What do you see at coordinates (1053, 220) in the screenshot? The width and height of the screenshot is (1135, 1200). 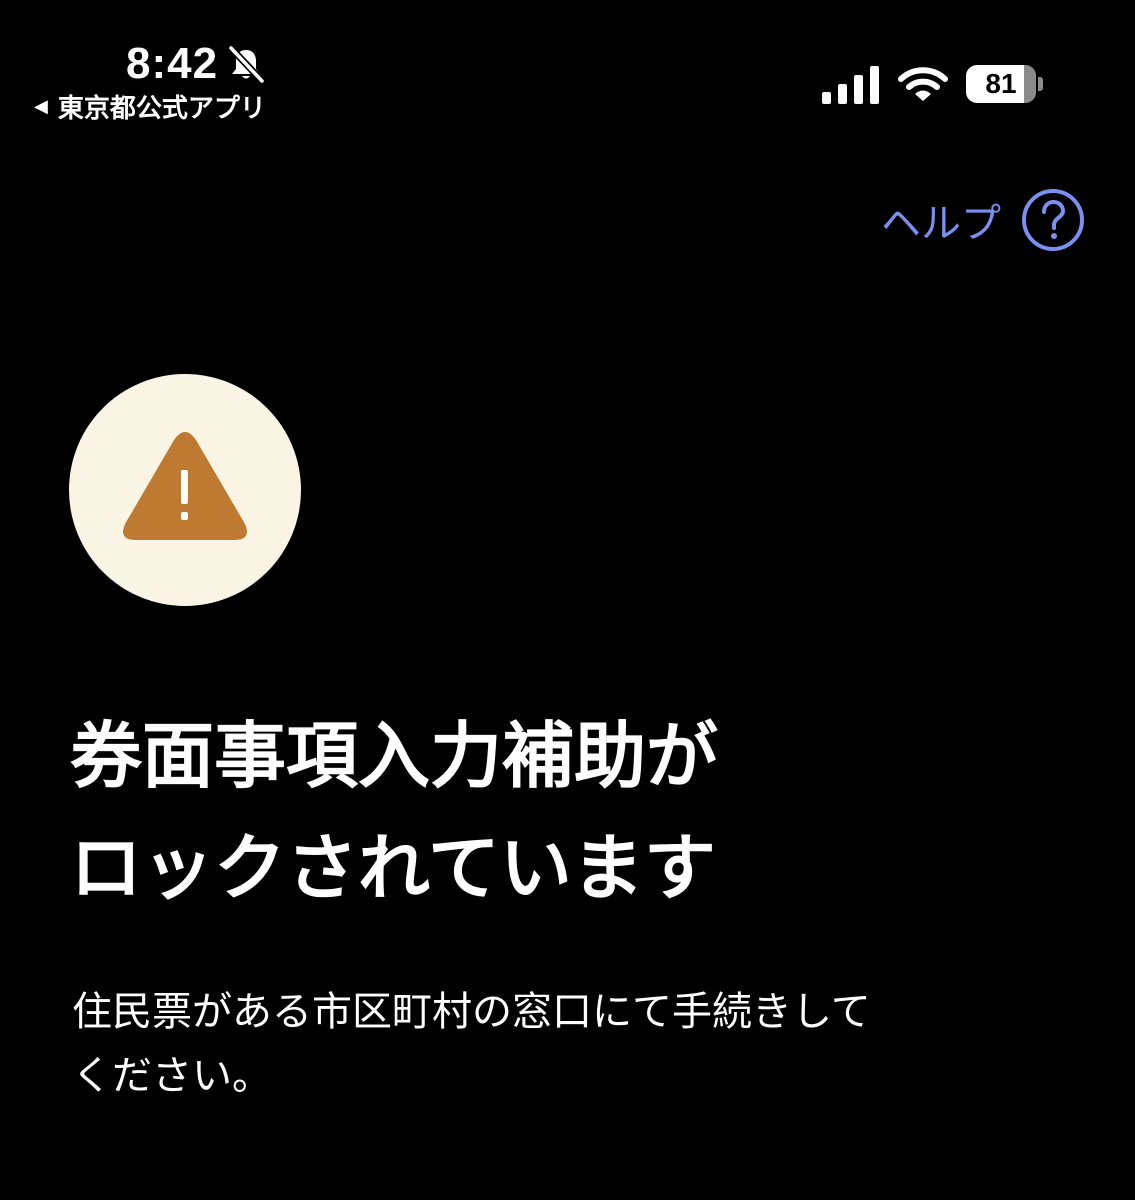 I see `question-circle-icon` at bounding box center [1053, 220].